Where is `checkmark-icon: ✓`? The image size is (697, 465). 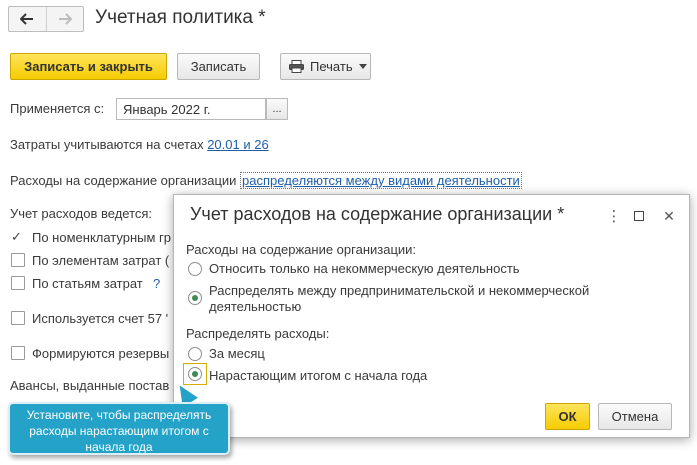
checkmark-icon: ✓ is located at coordinates (16, 236).